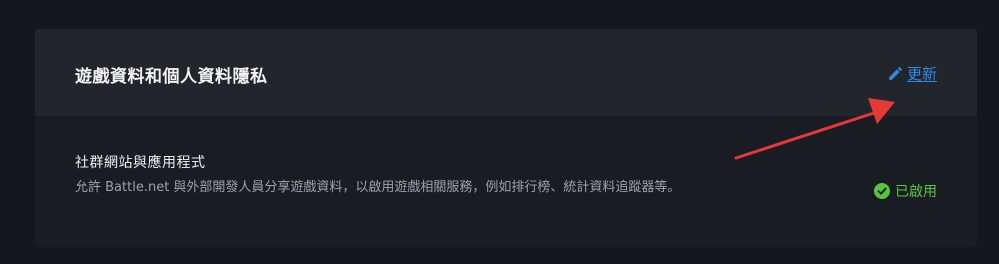 The height and width of the screenshot is (264, 999). Describe the element at coordinates (916, 192) in the screenshot. I see `status-label: 已啟用` at that location.